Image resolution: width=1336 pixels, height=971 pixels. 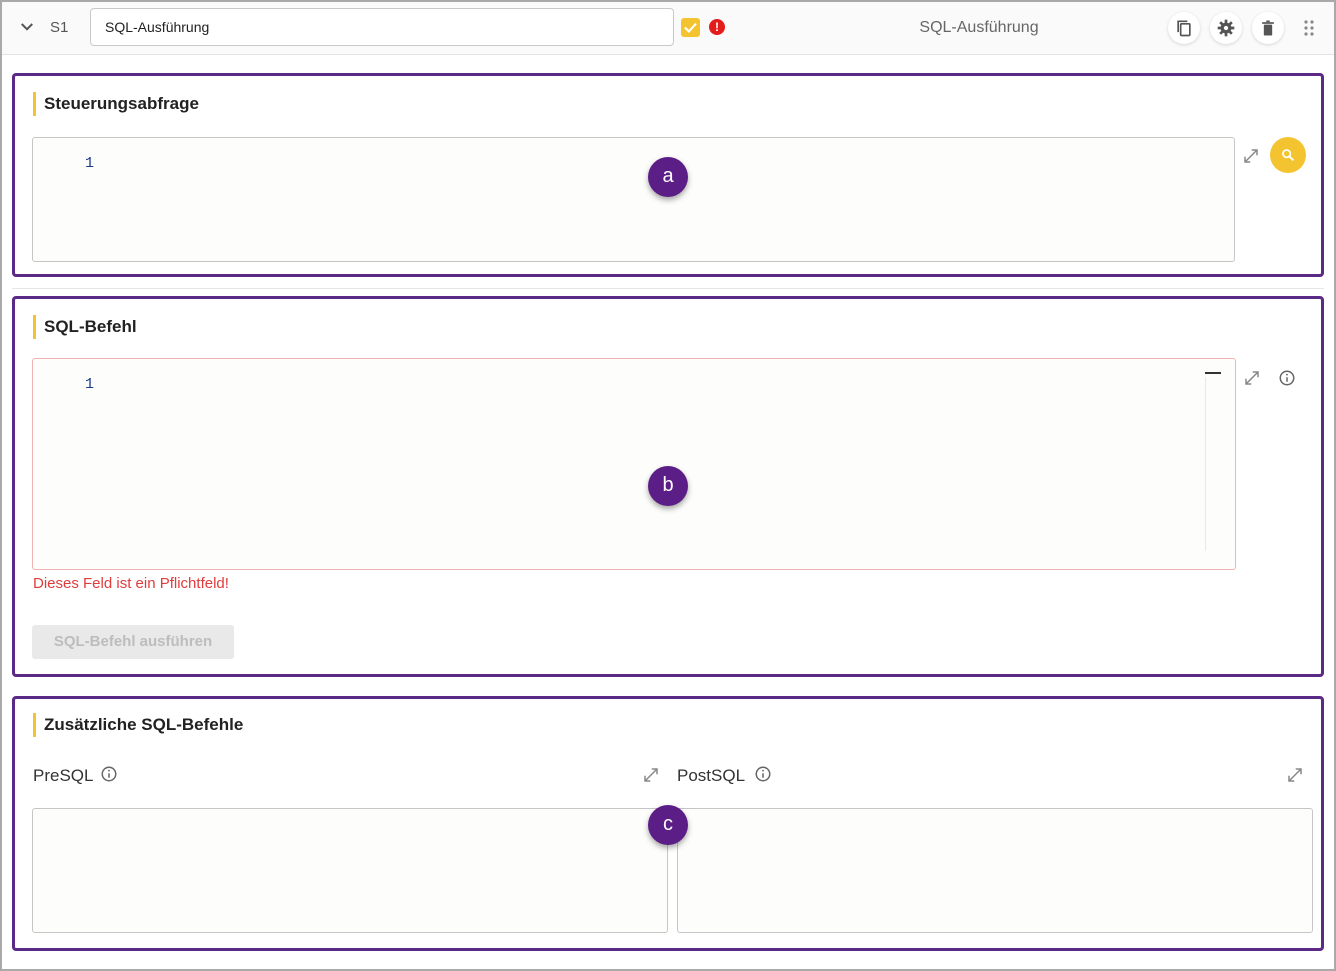 What do you see at coordinates (711, 775) in the screenshot?
I see `postsql-label: PostSQL` at bounding box center [711, 775].